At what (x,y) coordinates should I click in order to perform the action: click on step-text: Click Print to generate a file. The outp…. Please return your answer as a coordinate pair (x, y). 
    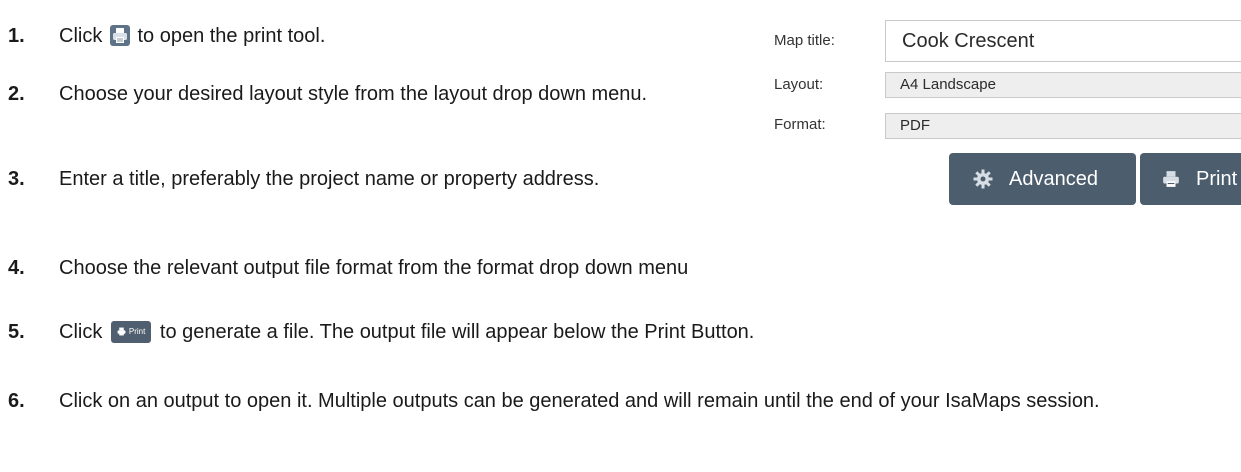
    Looking at the image, I should click on (643, 332).